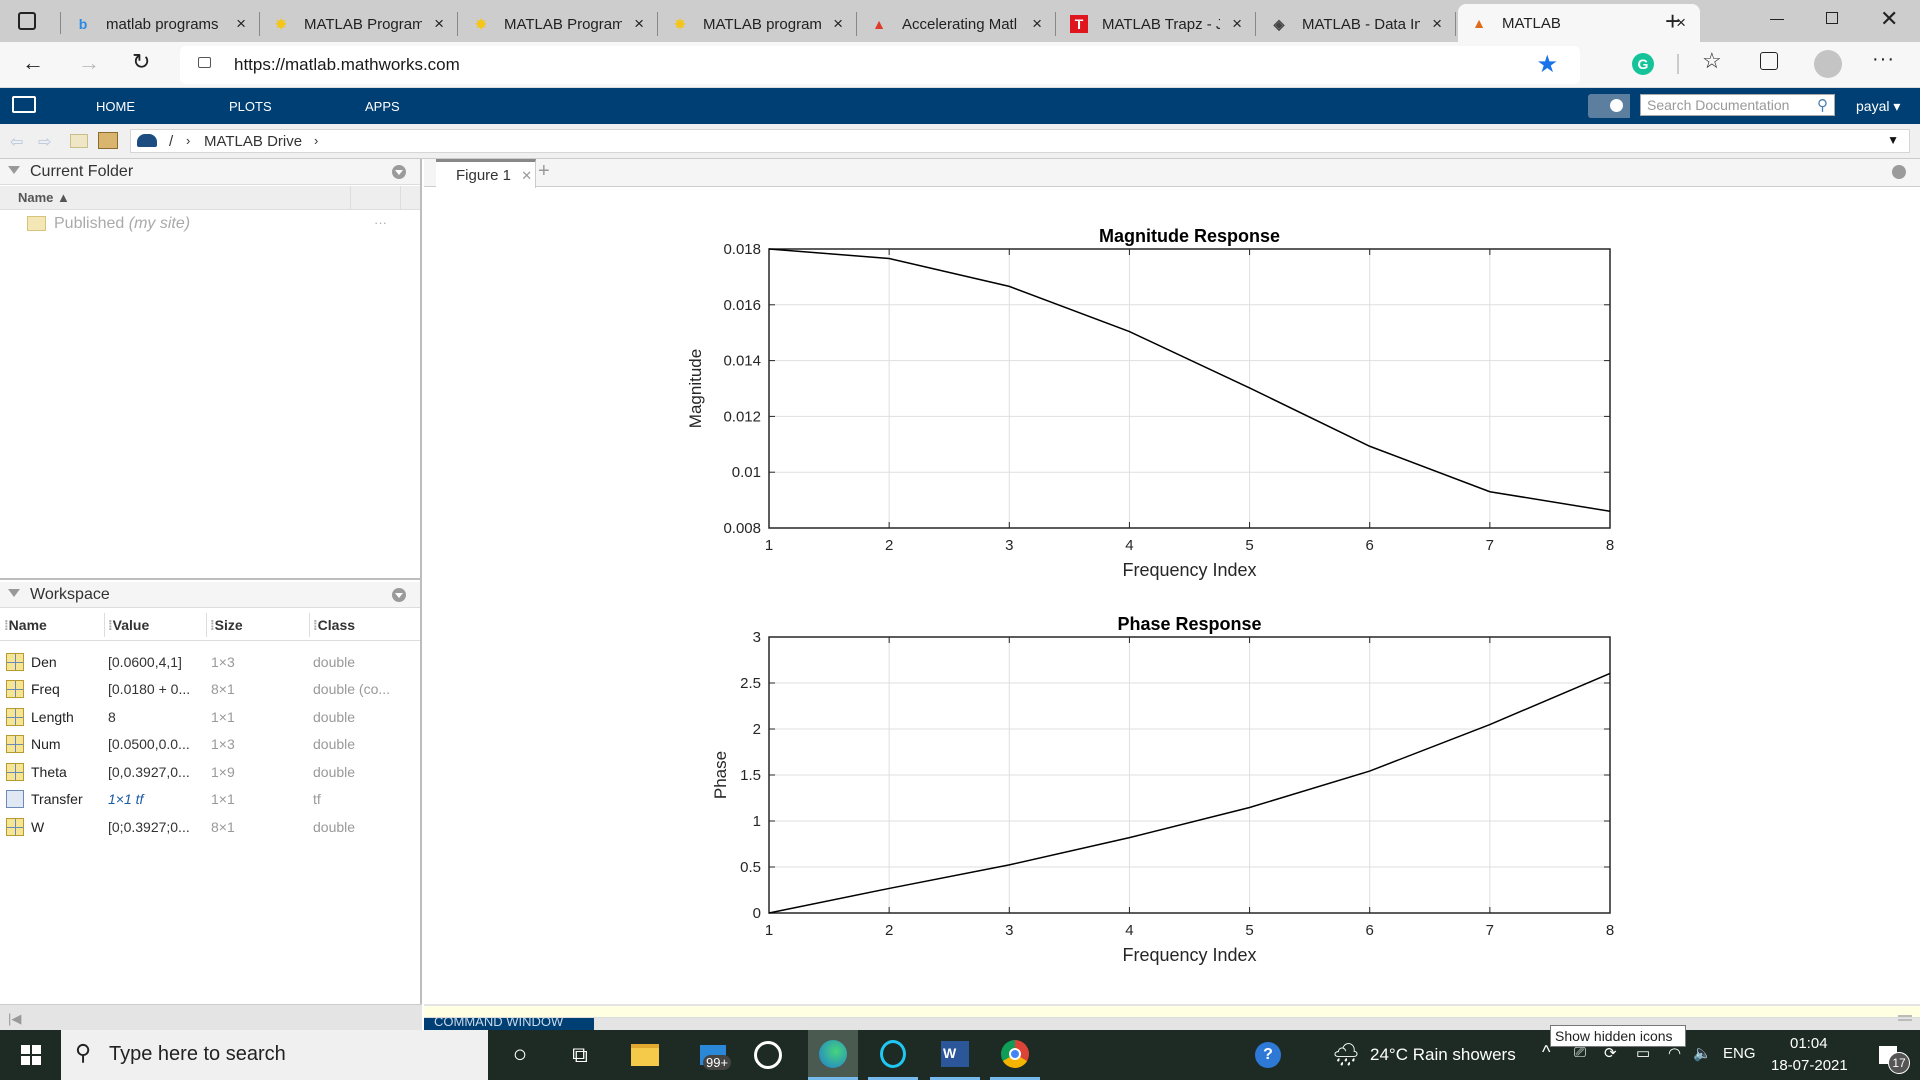  Describe the element at coordinates (1157, 24) in the screenshot. I see `browser-tab: T MATLAB Trapz - J ×` at that location.